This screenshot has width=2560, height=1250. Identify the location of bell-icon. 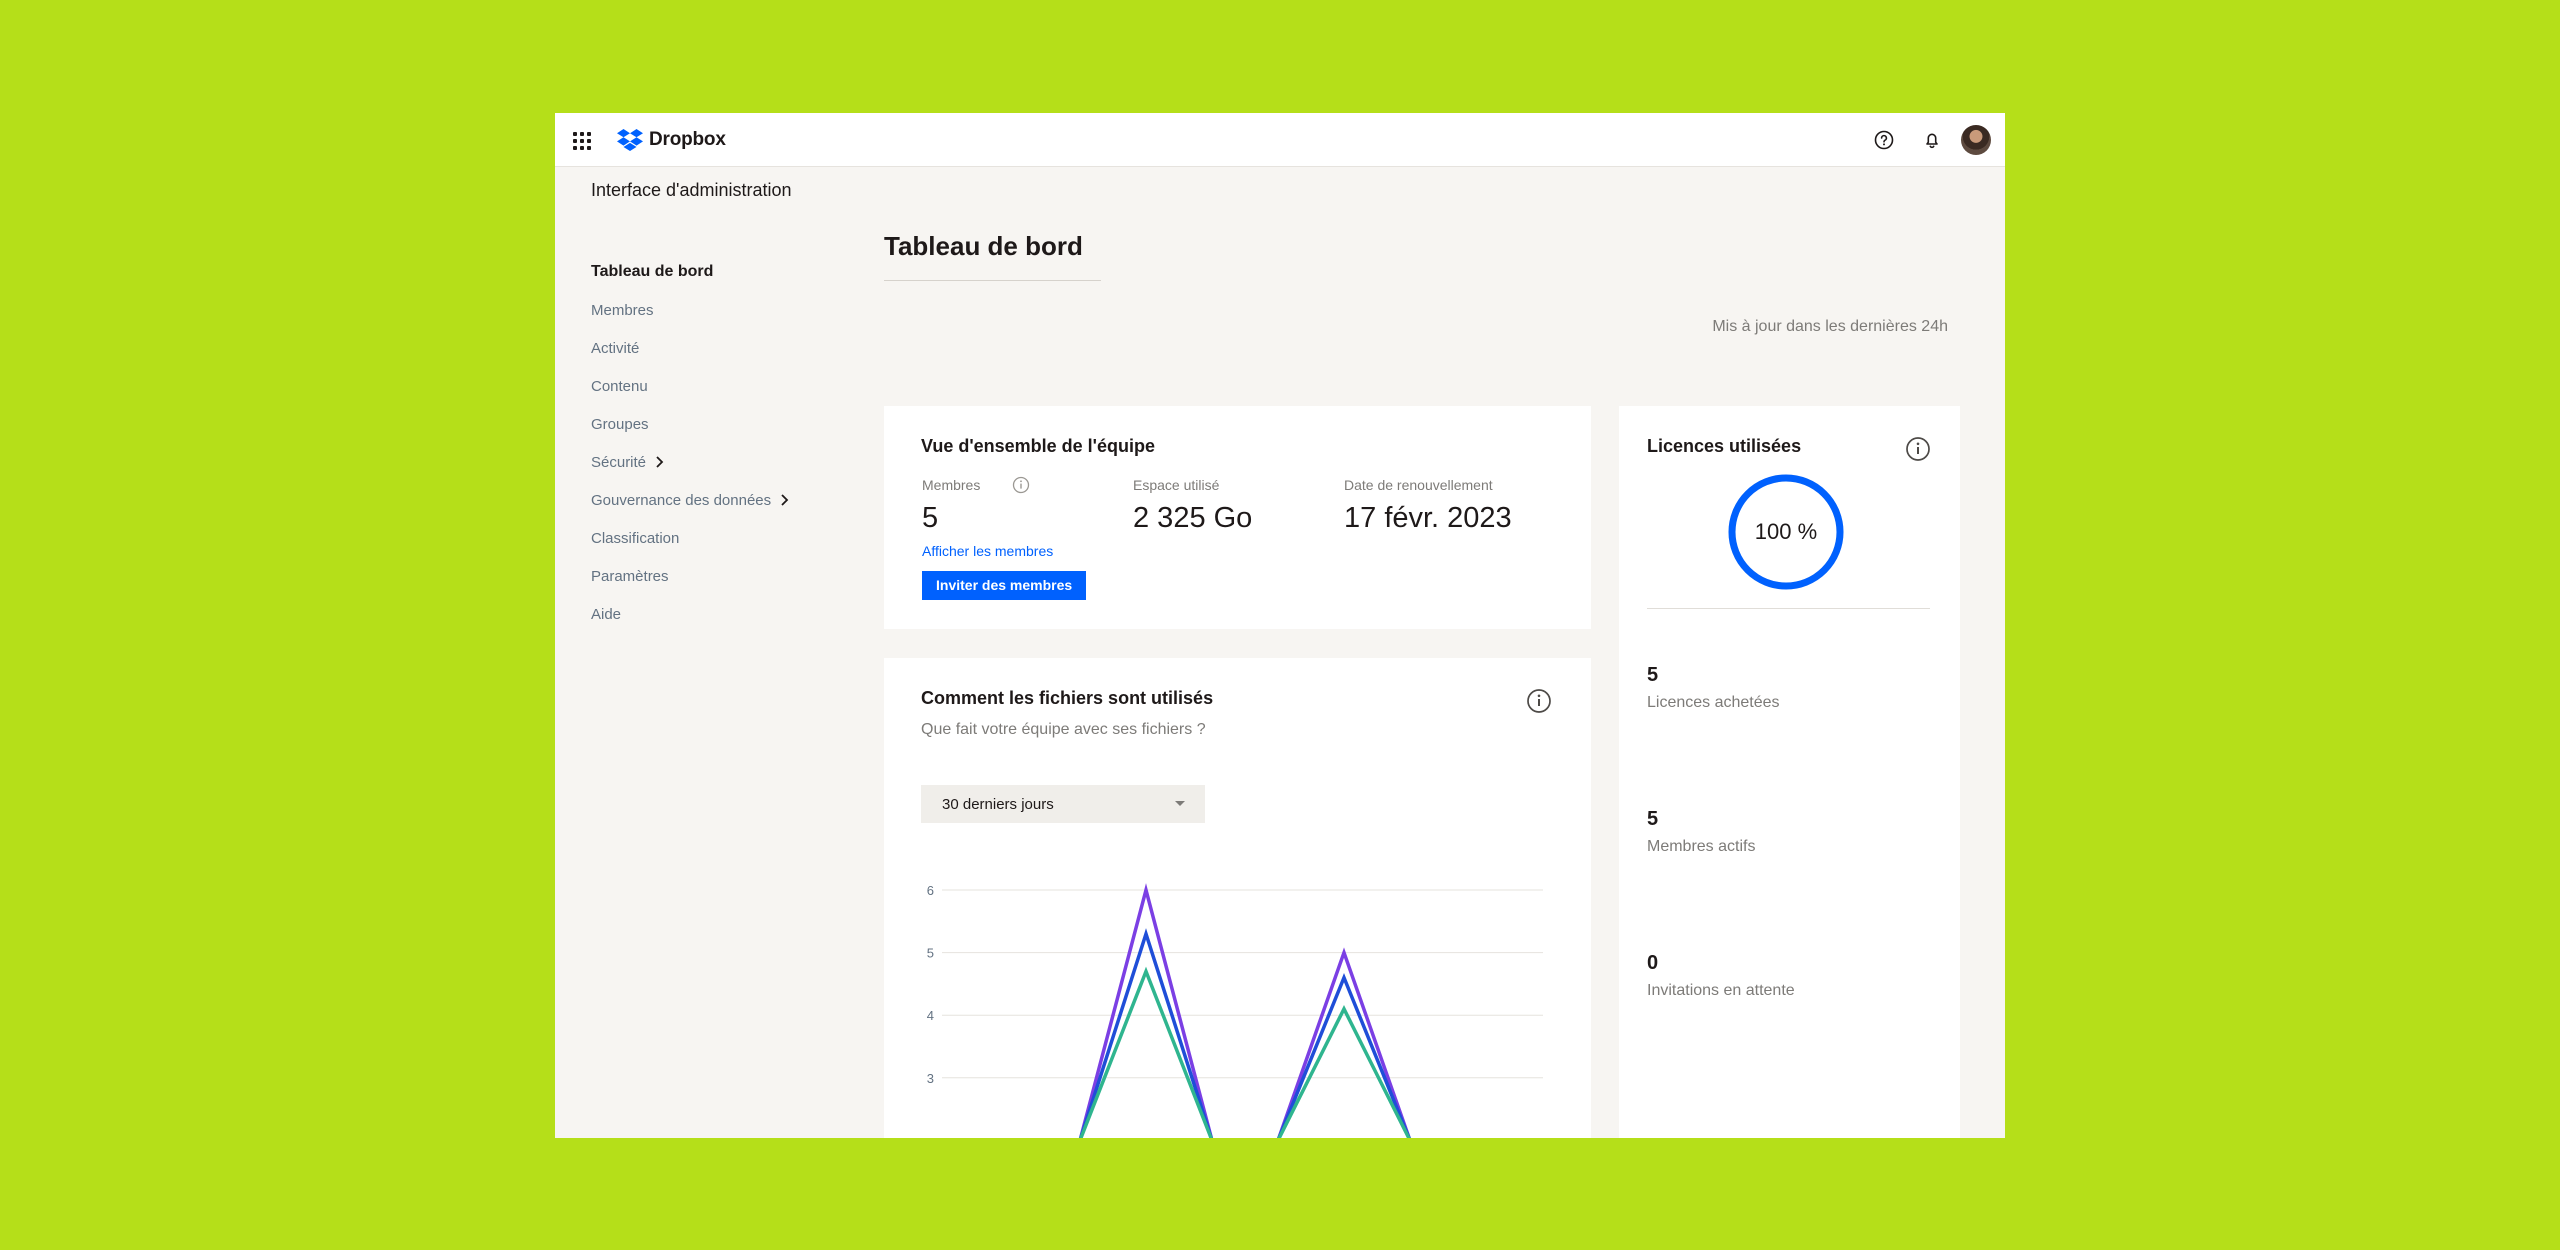
(1932, 140).